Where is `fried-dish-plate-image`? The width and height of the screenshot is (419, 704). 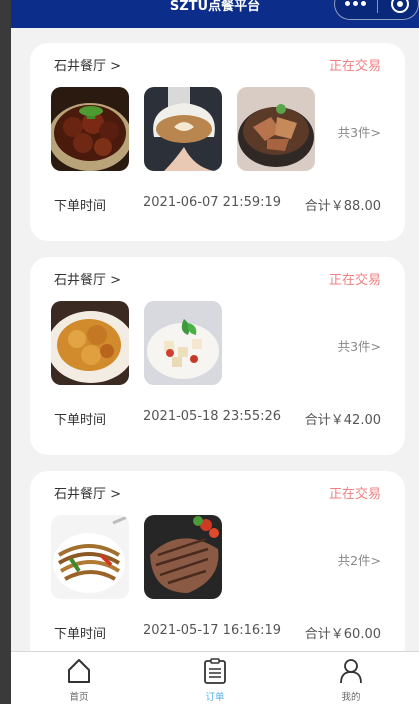
fried-dish-plate-image is located at coordinates (90, 343).